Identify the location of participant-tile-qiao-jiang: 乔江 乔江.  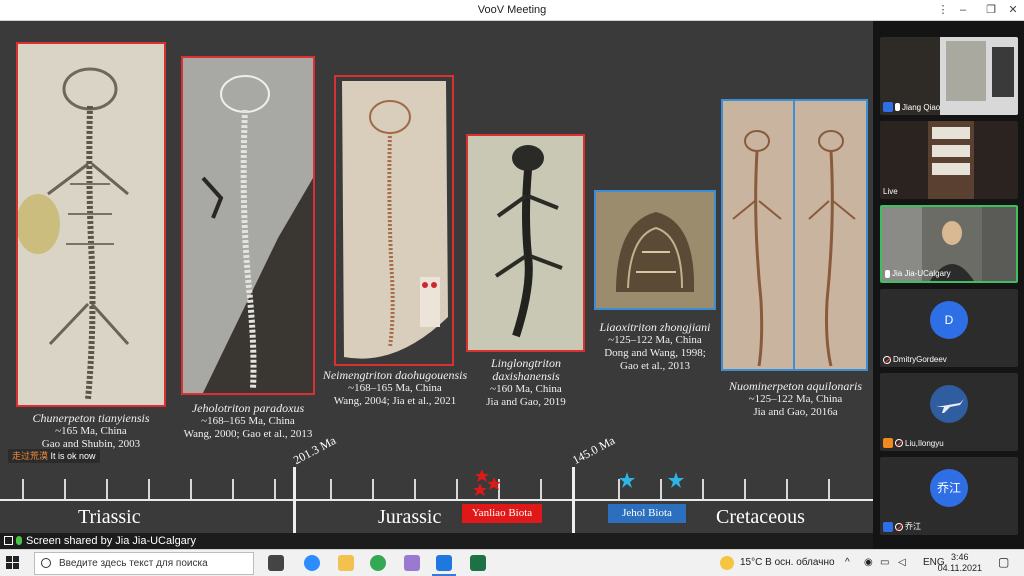
(949, 496).